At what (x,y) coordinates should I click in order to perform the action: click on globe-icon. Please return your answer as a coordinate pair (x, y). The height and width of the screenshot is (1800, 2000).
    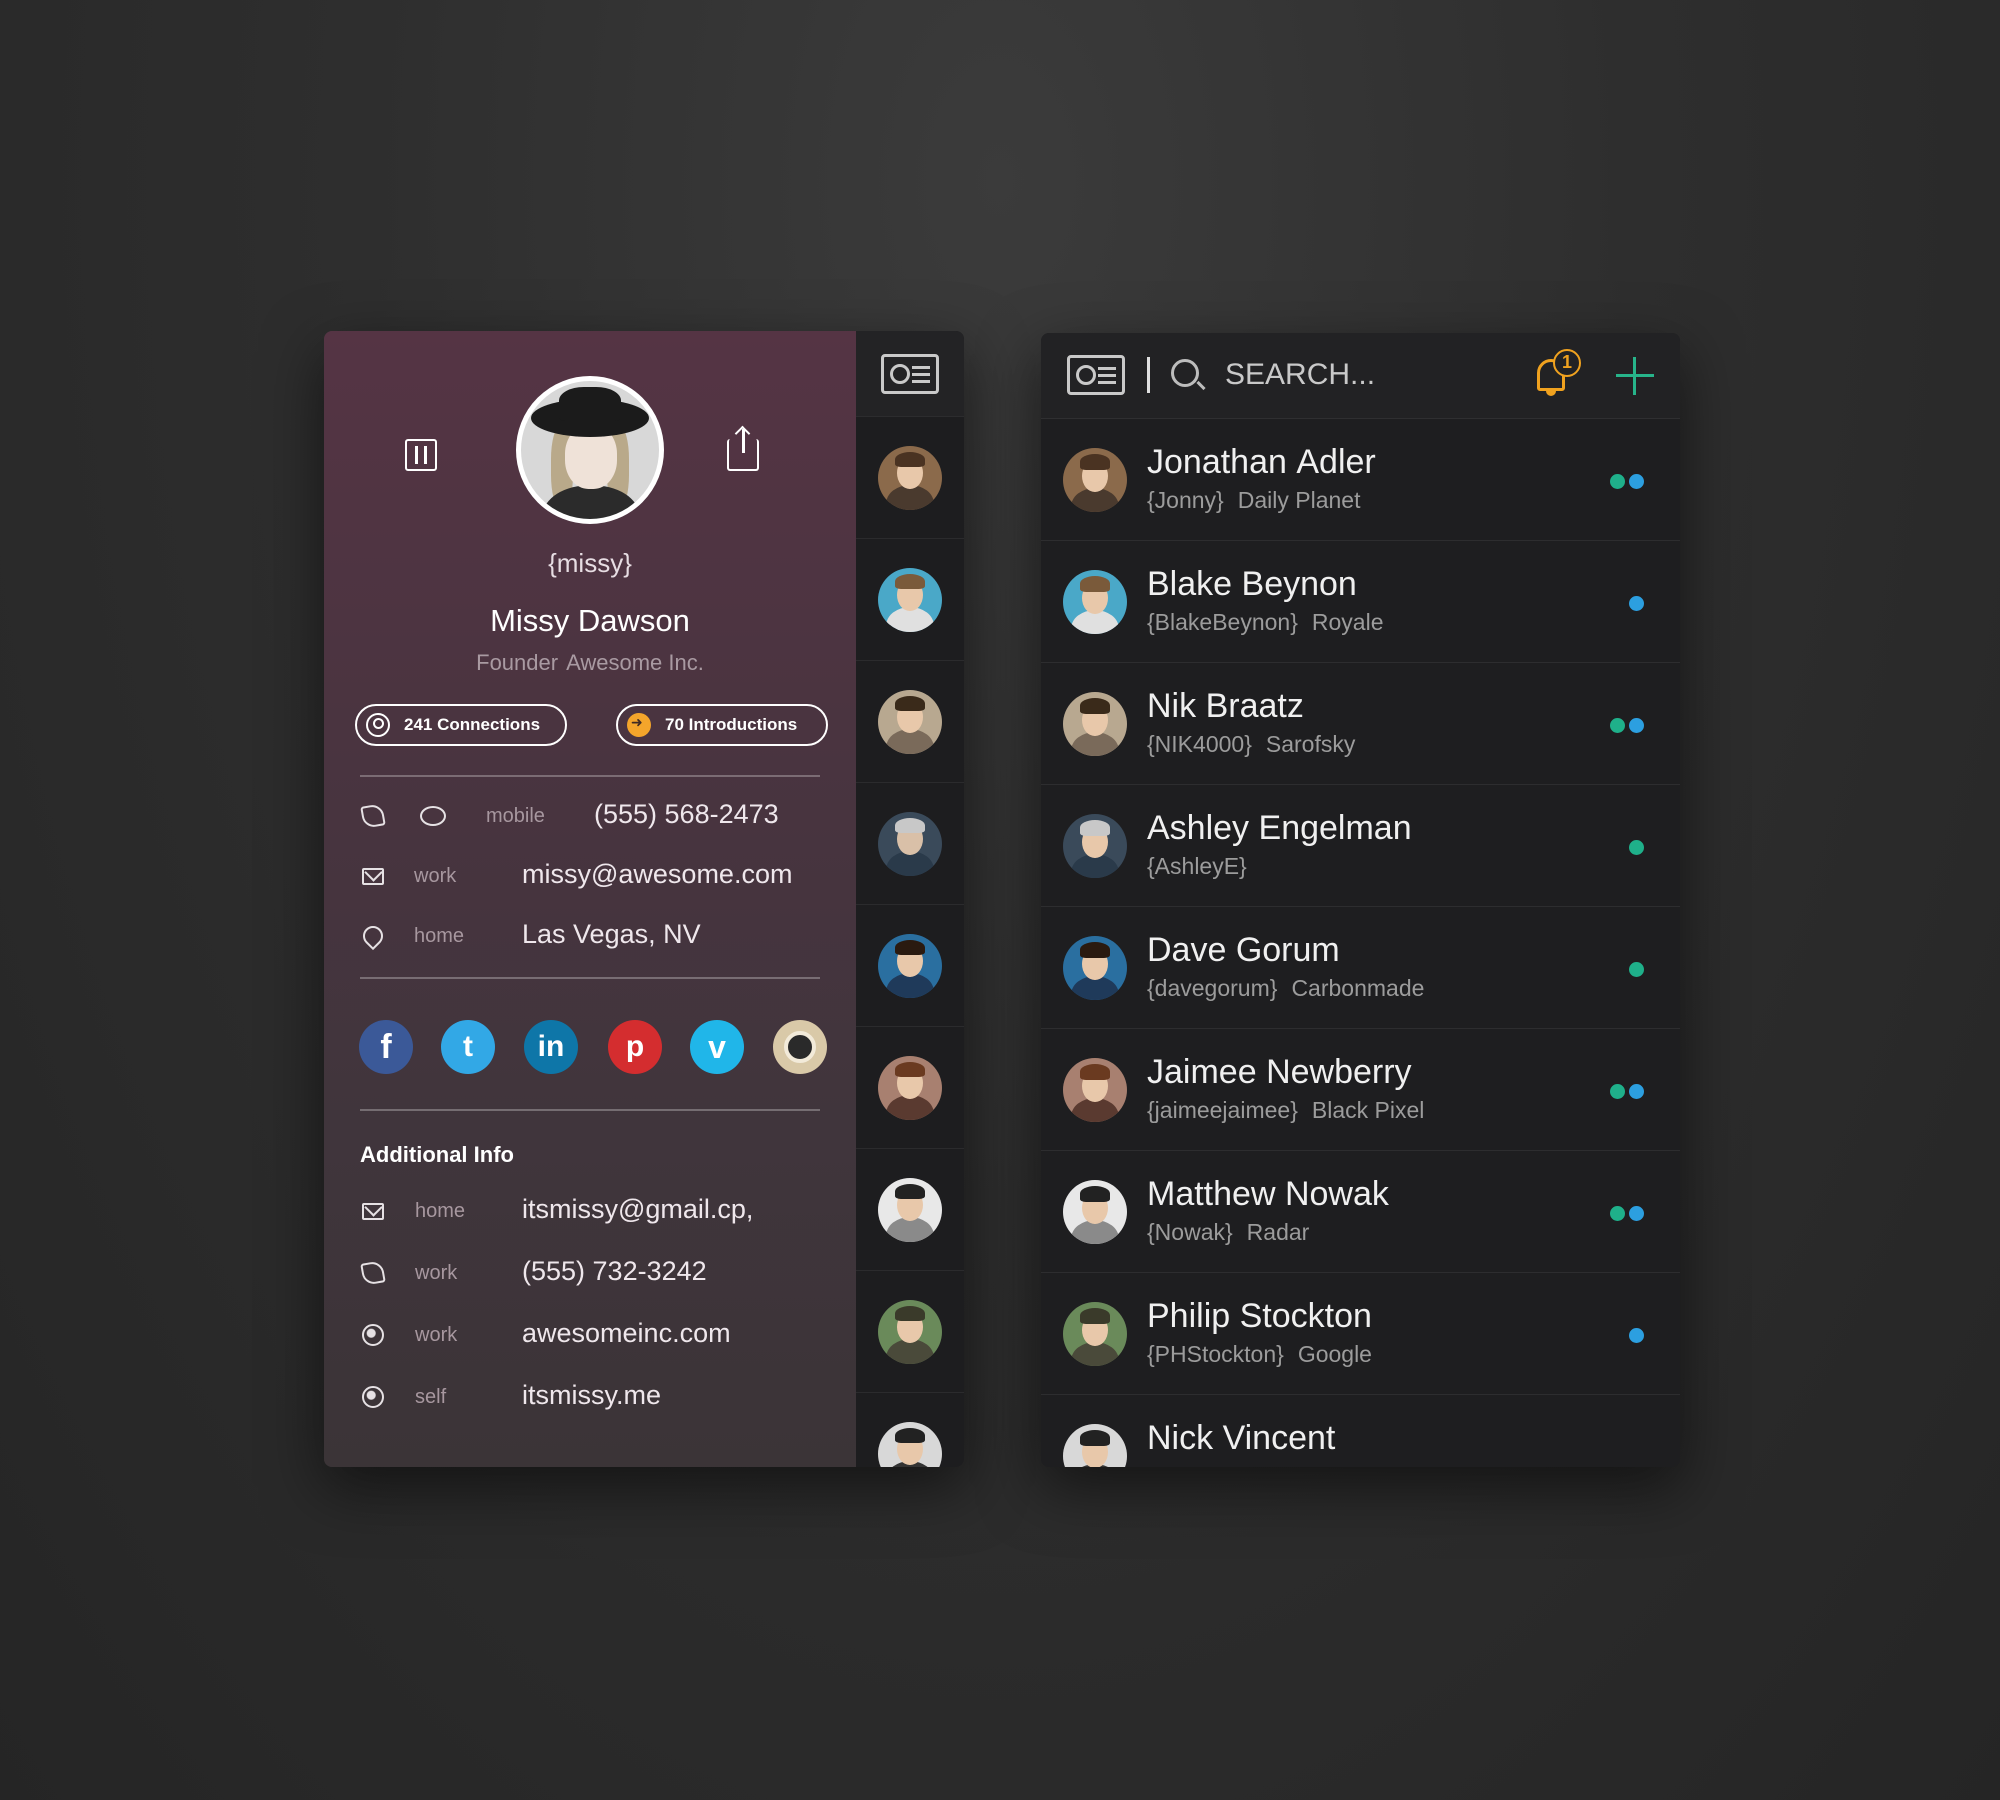
    Looking at the image, I should click on (373, 1335).